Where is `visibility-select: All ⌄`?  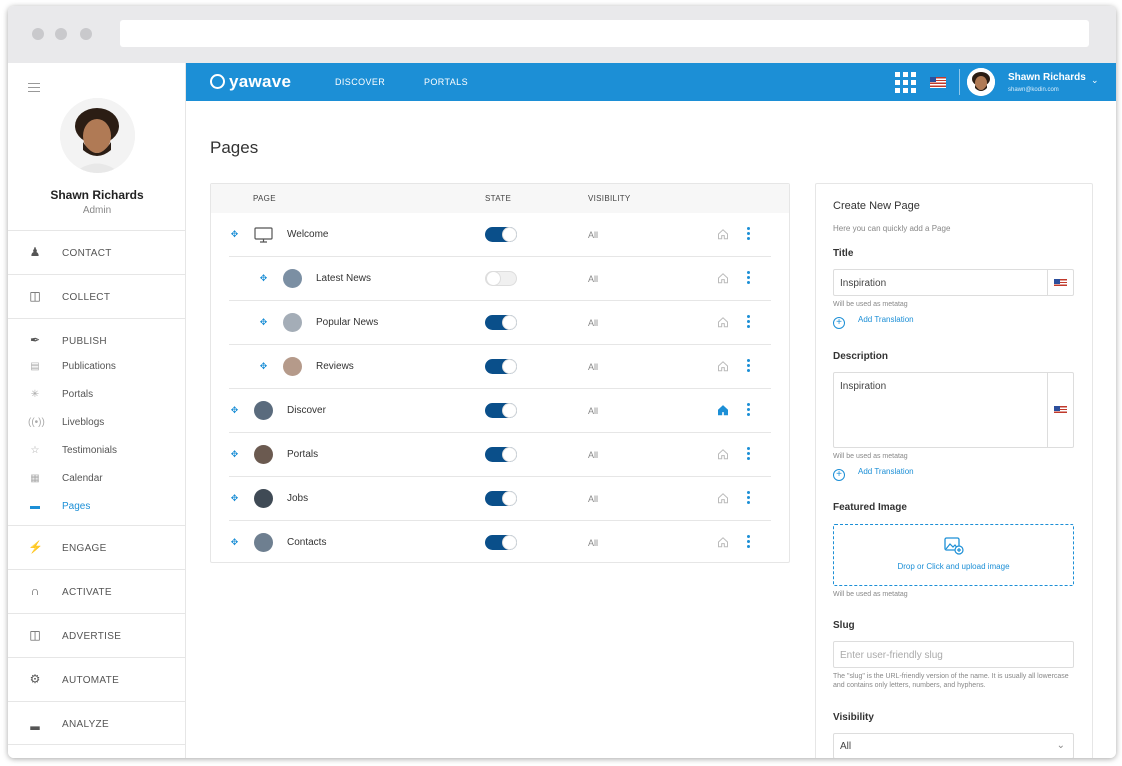
visibility-select: All ⌄ is located at coordinates (953, 745).